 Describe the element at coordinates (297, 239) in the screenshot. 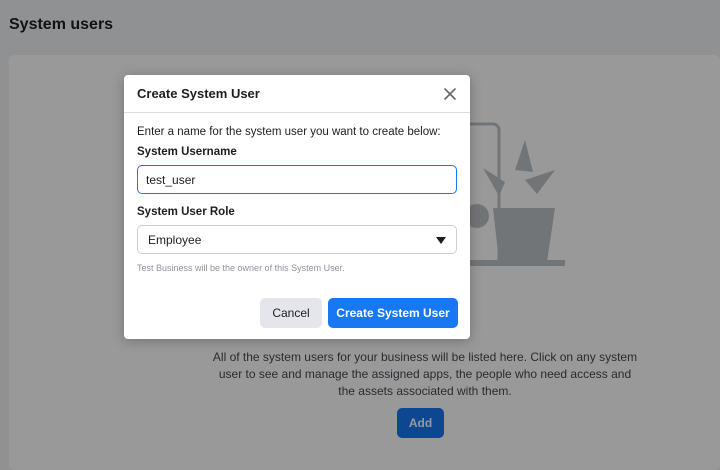

I see `role-select: Employee` at that location.